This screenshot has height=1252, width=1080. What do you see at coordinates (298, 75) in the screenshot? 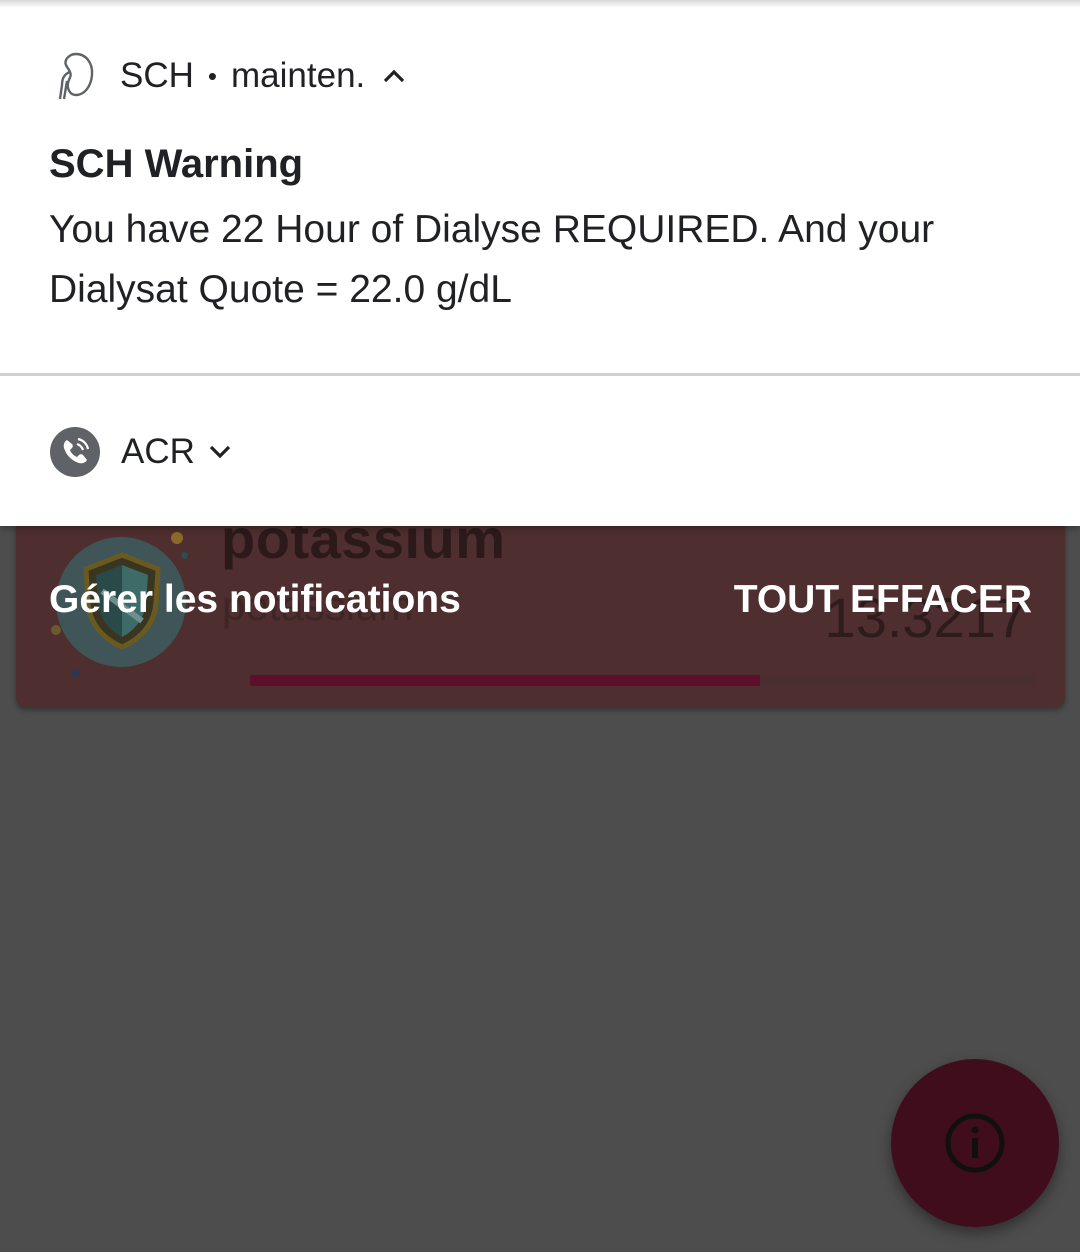
I see `notification-channel: mainten.` at bounding box center [298, 75].